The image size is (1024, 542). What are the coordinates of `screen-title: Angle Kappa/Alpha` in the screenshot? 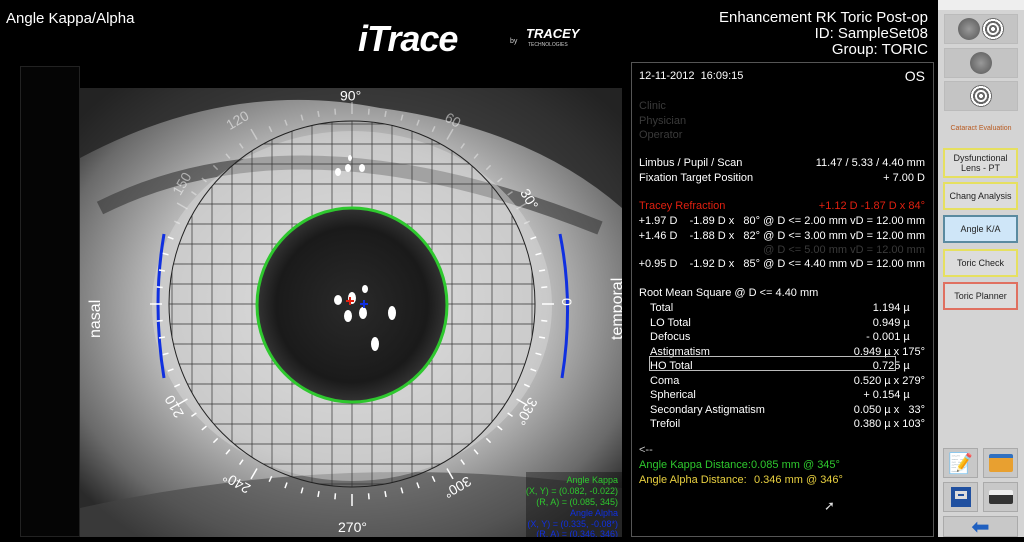 It's located at (70, 18).